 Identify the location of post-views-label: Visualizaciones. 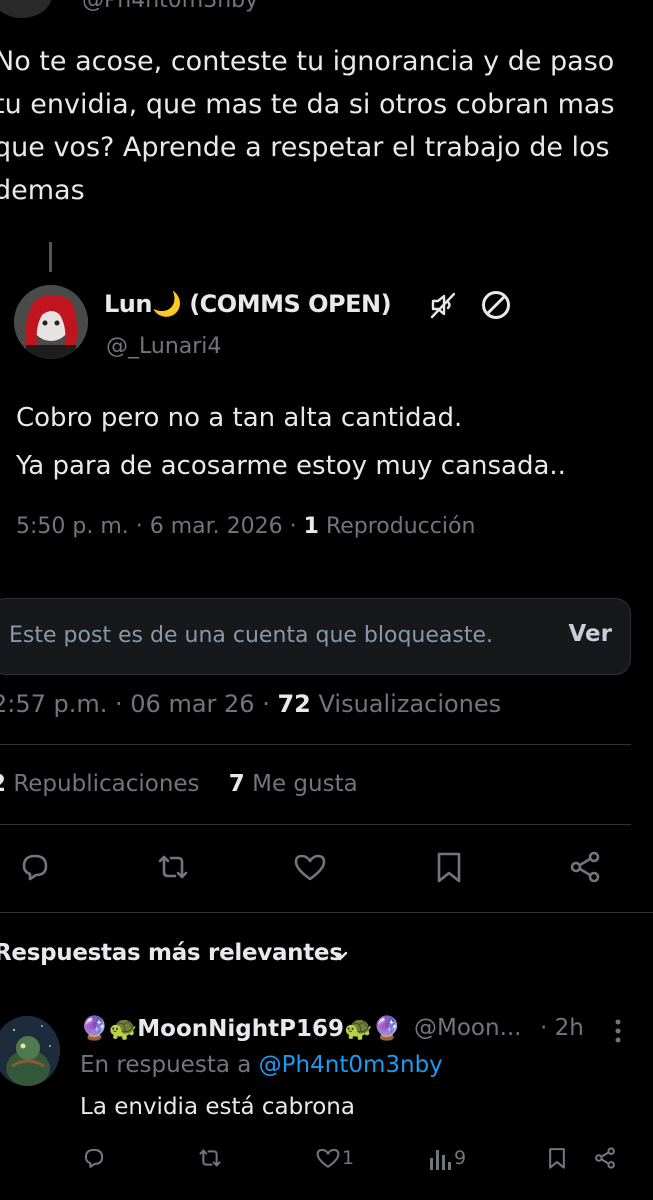
(406, 704).